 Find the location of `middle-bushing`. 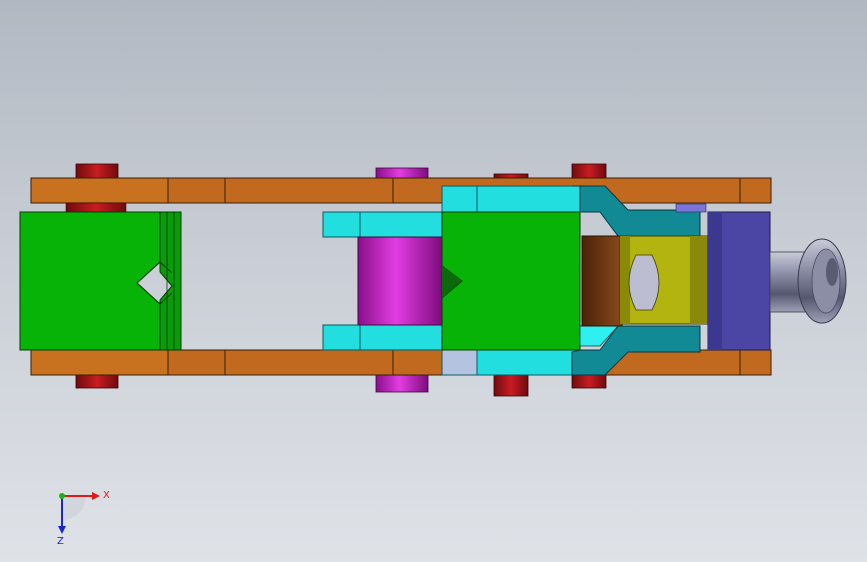

middle-bushing is located at coordinates (383, 281).